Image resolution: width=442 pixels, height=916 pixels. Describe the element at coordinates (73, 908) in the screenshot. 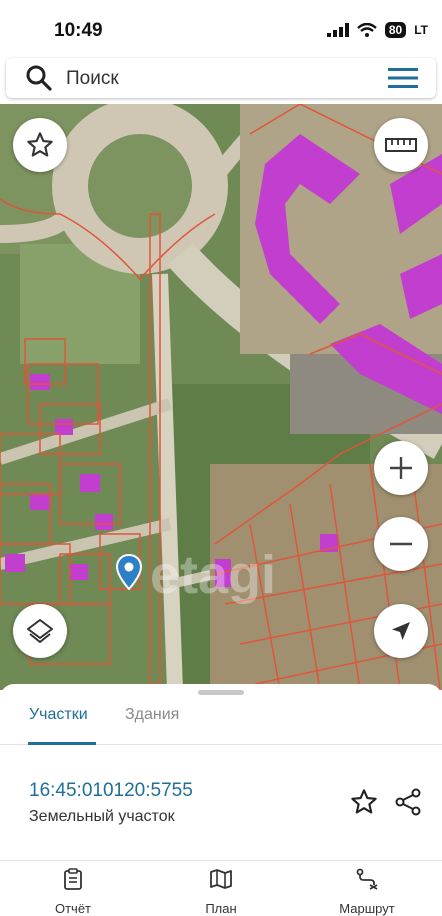

I see `nav-report-label: Отчёт` at that location.